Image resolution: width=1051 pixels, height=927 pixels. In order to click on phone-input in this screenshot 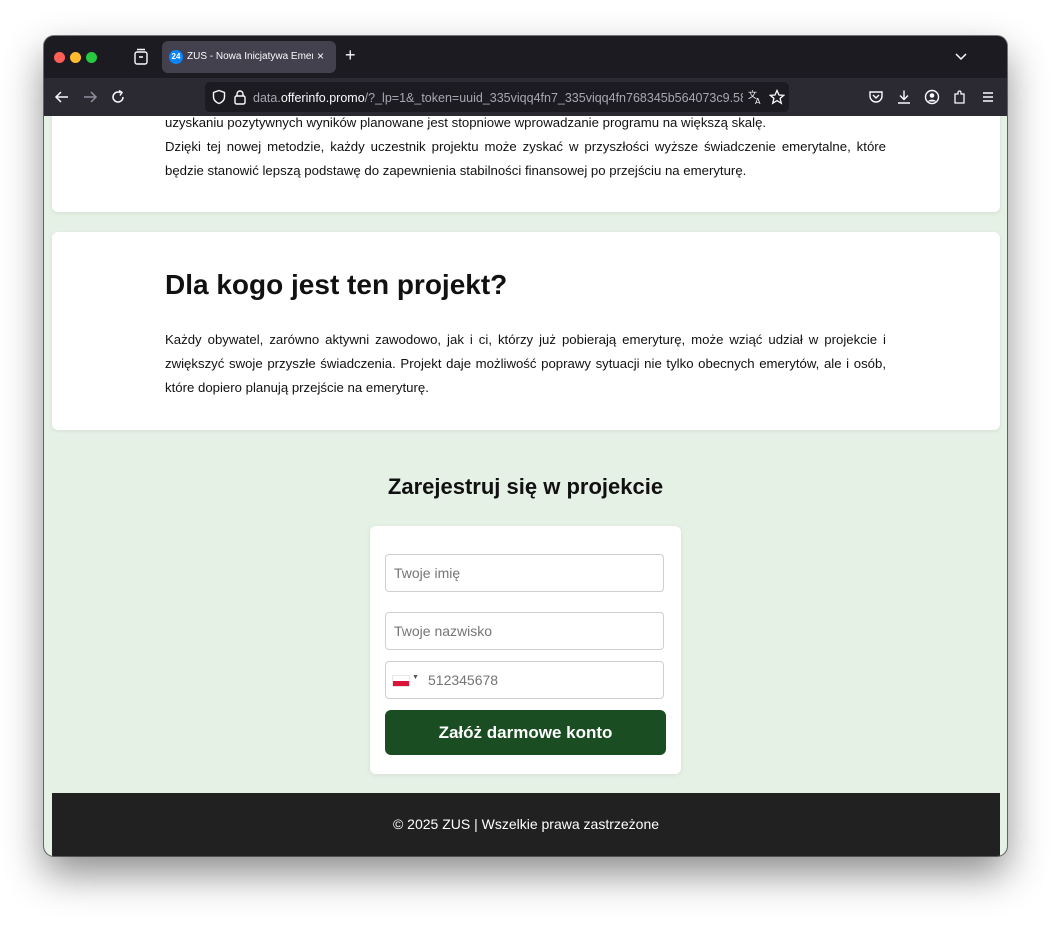, I will do `click(547, 680)`.